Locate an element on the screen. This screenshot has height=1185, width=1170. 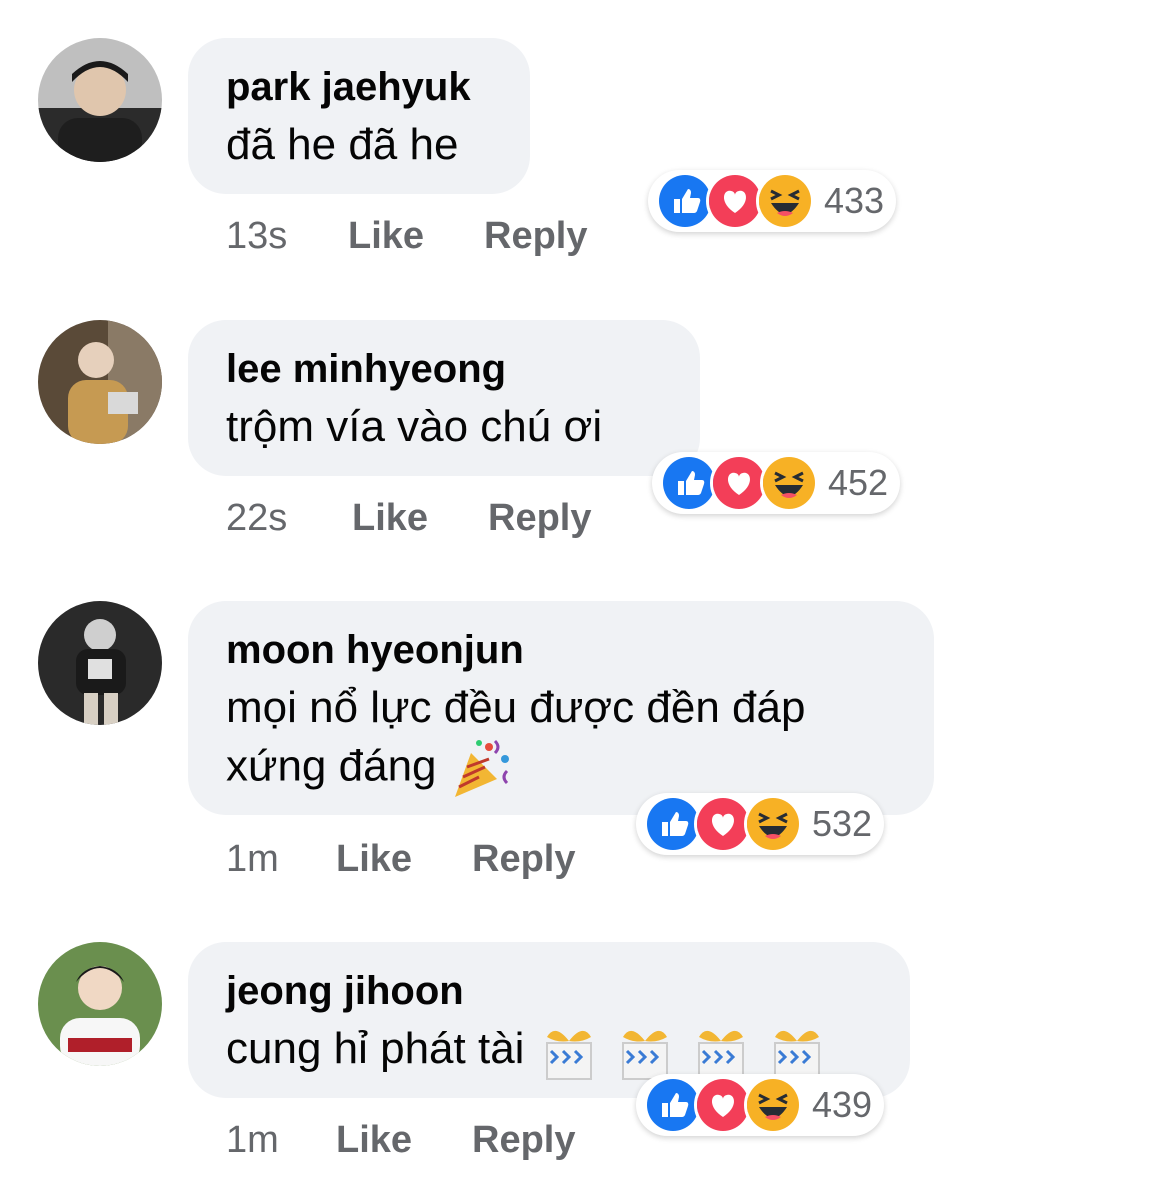
comment-text: cung hỉ phát tài is located at coordinates (549, 1050).